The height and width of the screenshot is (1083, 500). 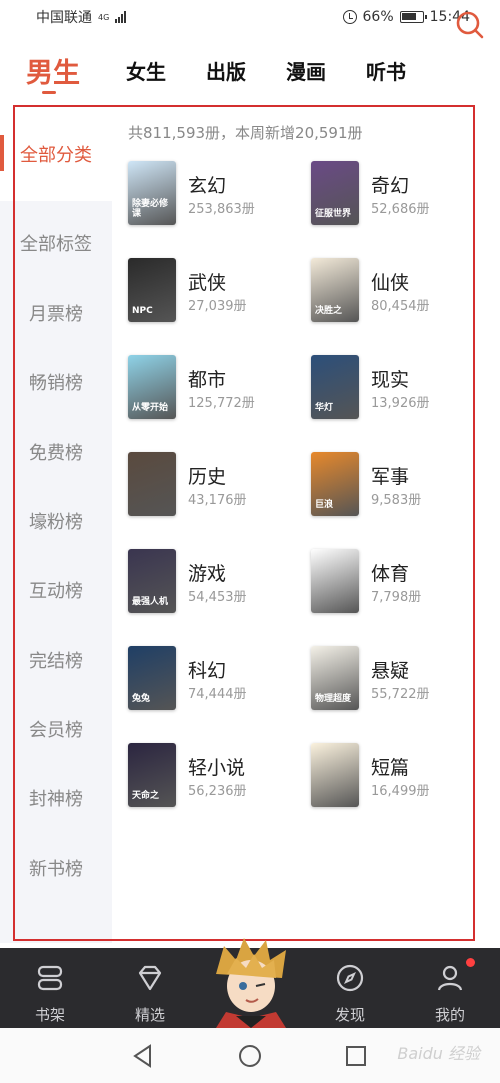 I want to click on category-cover-image: 华灯, so click(x=335, y=387).